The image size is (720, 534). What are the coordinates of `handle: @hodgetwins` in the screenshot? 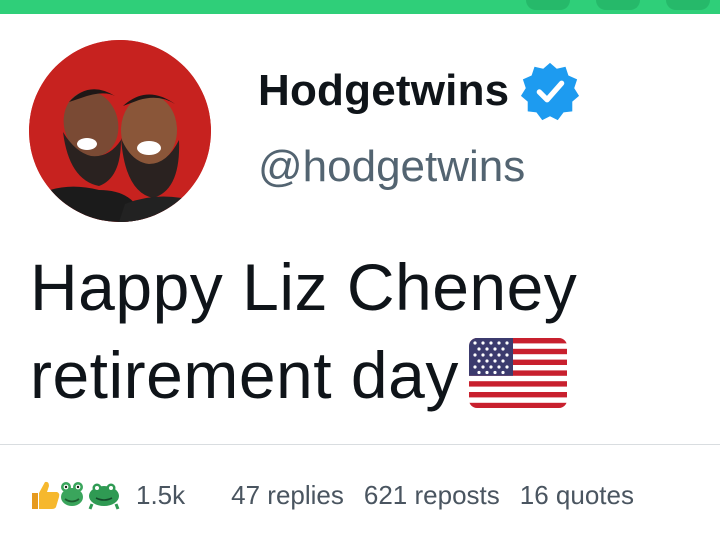 It's located at (391, 167).